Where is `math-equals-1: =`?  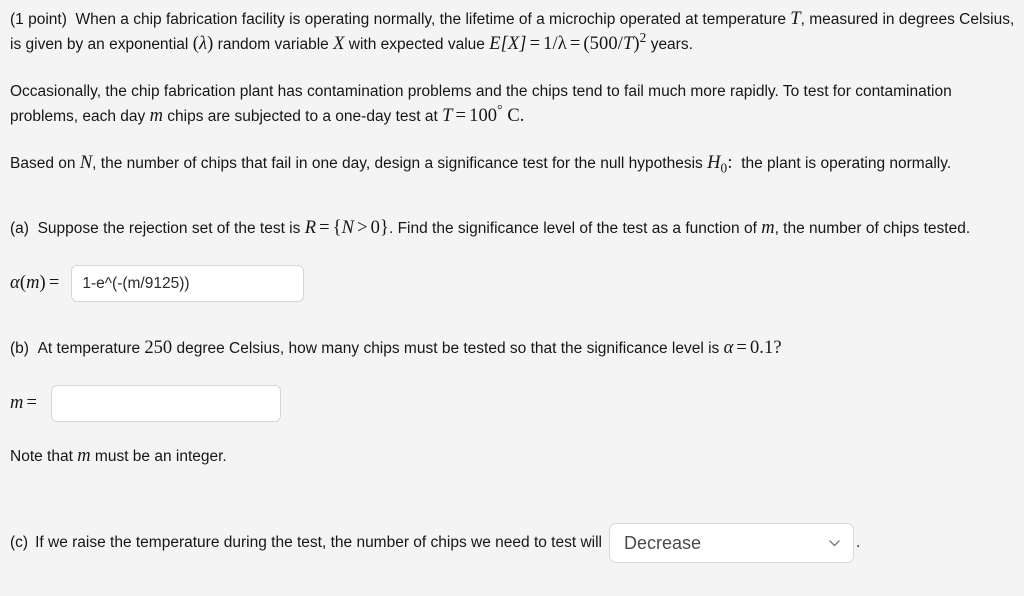
math-equals-1: = is located at coordinates (535, 44).